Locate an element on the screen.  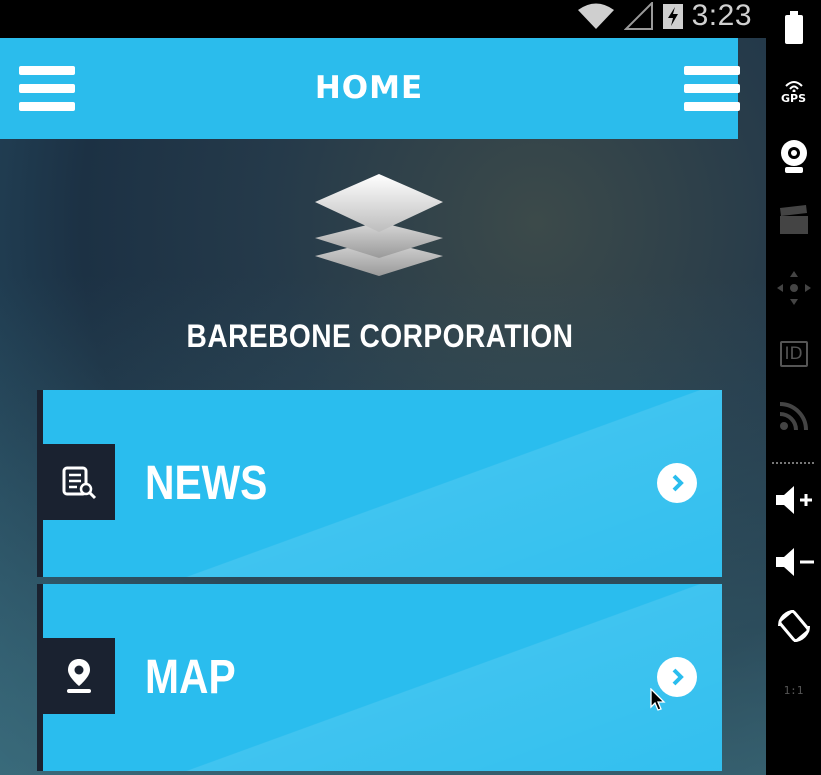
chevron-right-icon is located at coordinates (677, 483).